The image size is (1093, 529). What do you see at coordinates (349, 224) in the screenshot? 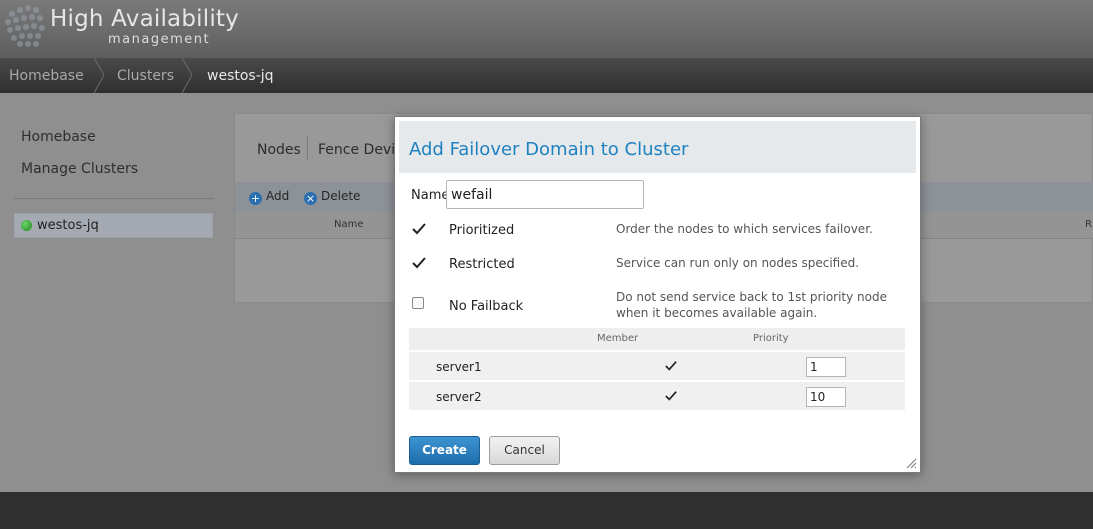
I see `column-header-name: Name` at bounding box center [349, 224].